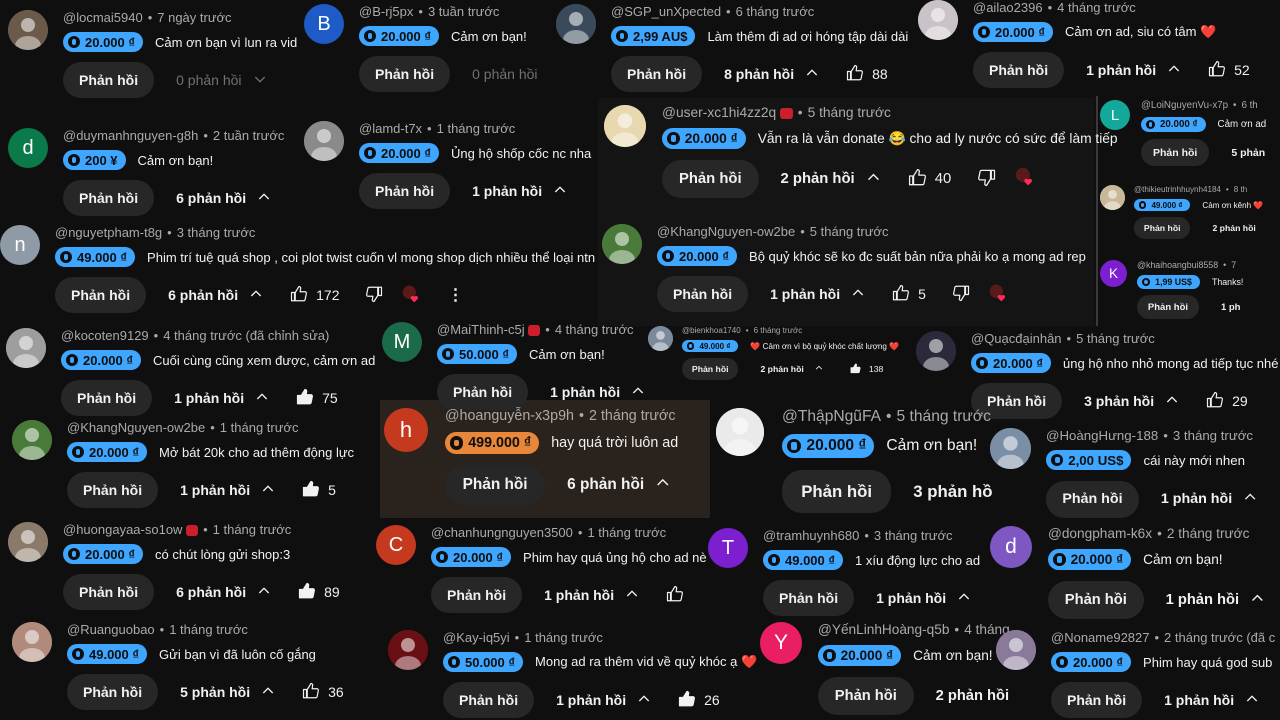 This screenshot has width=1280, height=720. What do you see at coordinates (1184, 105) in the screenshot?
I see `username: @LoiNguyenVu-x7p` at bounding box center [1184, 105].